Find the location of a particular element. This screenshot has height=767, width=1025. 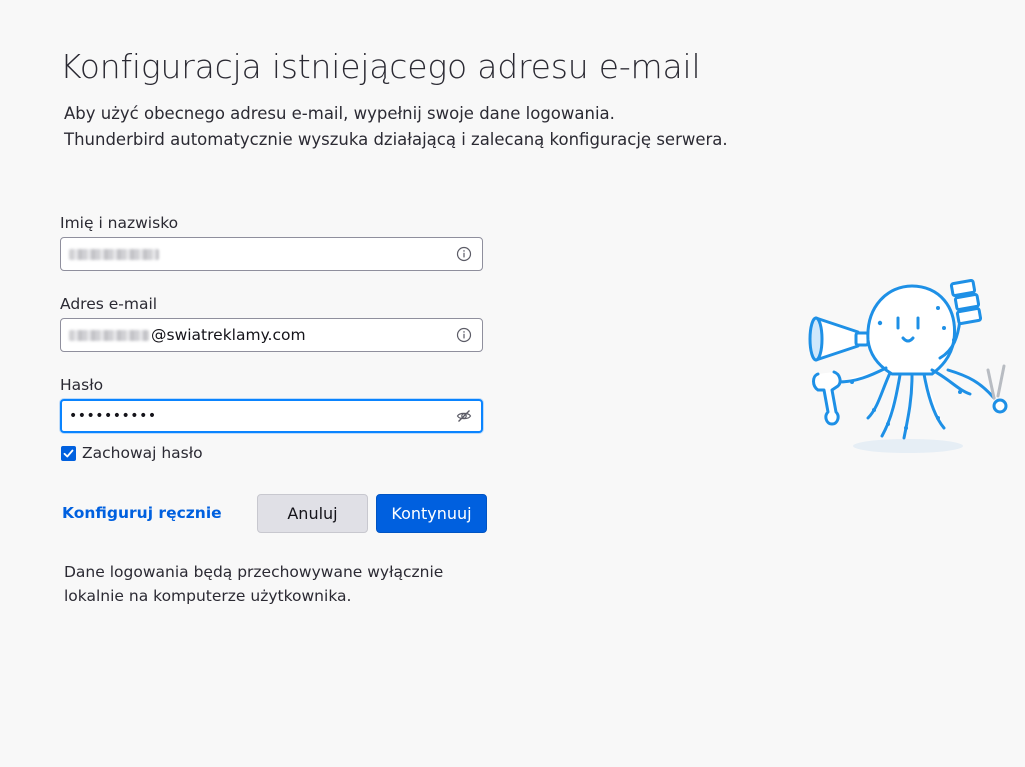

octopus-mascot-illustration is located at coordinates (908, 365).